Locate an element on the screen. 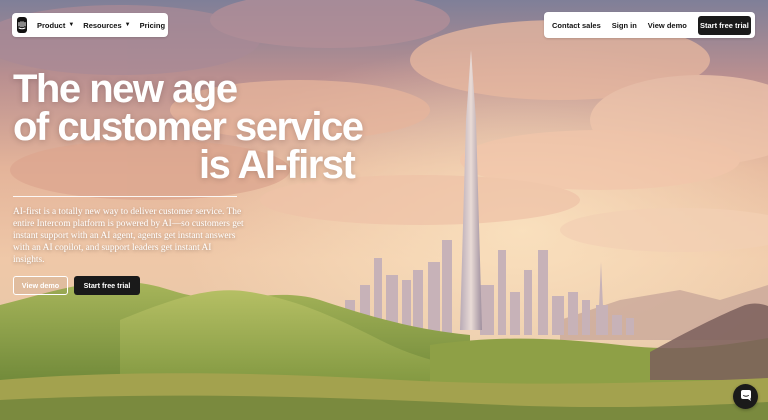 Image resolution: width=768 pixels, height=420 pixels. nav-product: Product ▼ is located at coordinates (55, 25).